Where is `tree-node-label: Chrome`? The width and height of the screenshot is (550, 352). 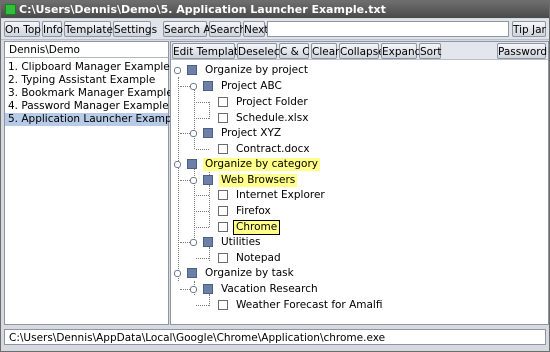
tree-node-label: Chrome is located at coordinates (256, 227).